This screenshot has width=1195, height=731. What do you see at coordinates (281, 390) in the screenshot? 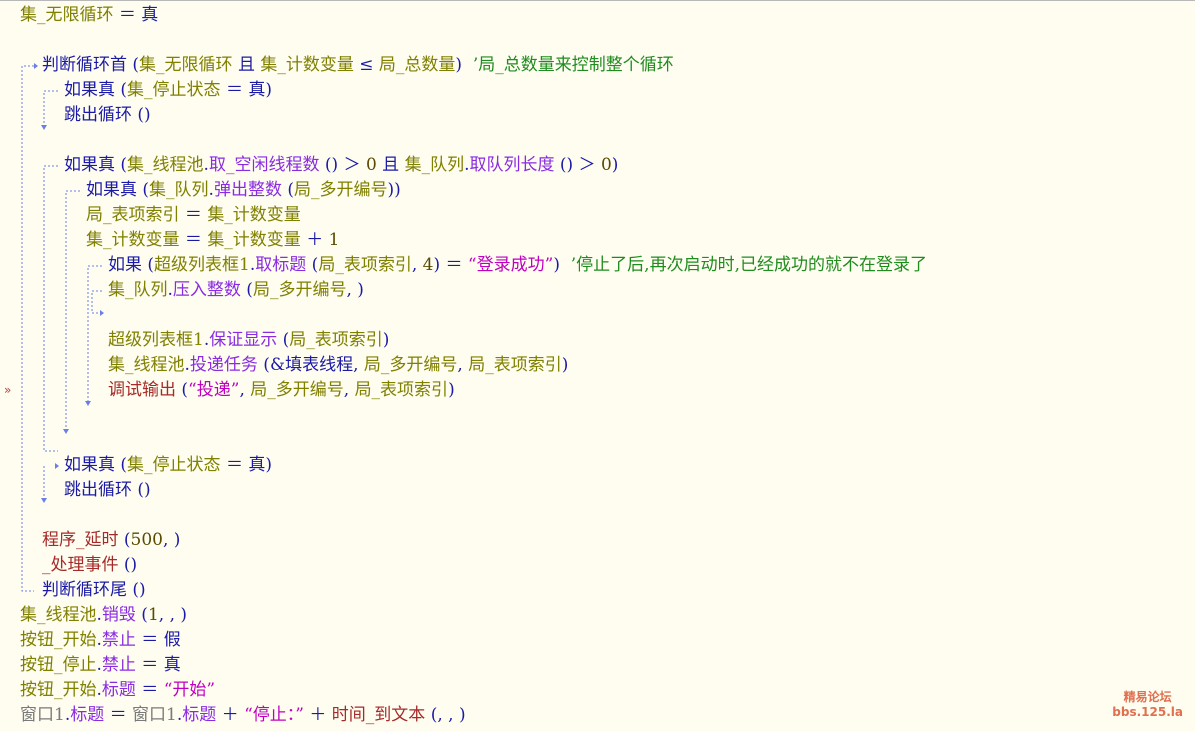
I see `line-debug-output: 调试输出 (“投递”, 局_多开编号, 局_表项索引)` at bounding box center [281, 390].